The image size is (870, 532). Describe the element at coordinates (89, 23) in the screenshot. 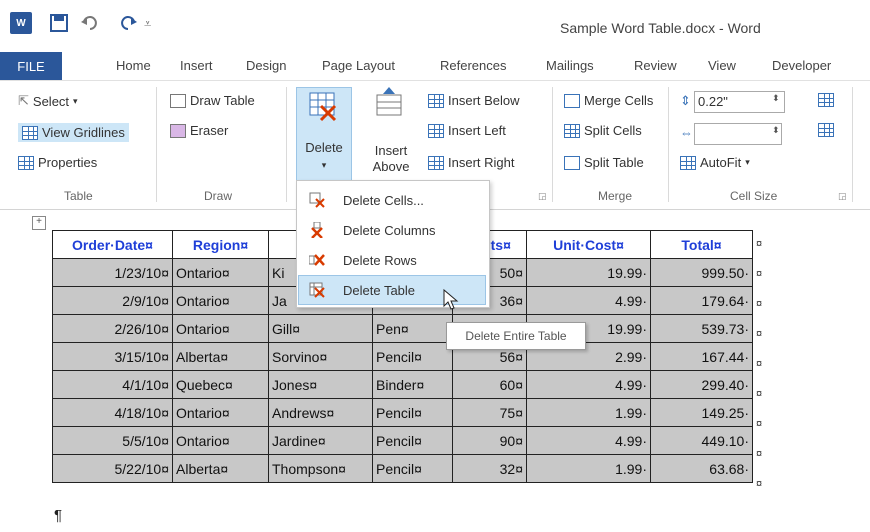

I see `undo-icon` at that location.